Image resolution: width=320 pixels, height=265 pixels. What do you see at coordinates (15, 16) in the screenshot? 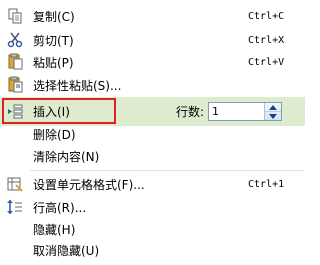
I see `copy-icon` at bounding box center [15, 16].